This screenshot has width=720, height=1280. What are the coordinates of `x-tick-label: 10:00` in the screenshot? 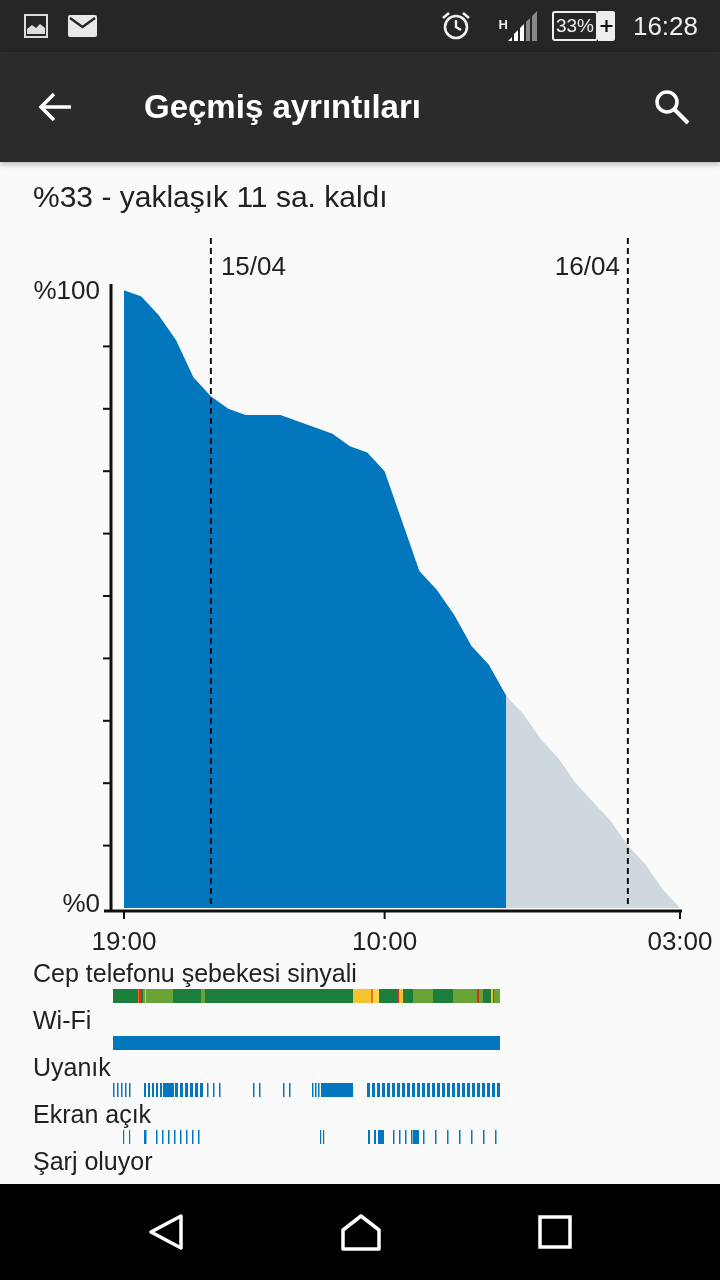 It's located at (385, 941).